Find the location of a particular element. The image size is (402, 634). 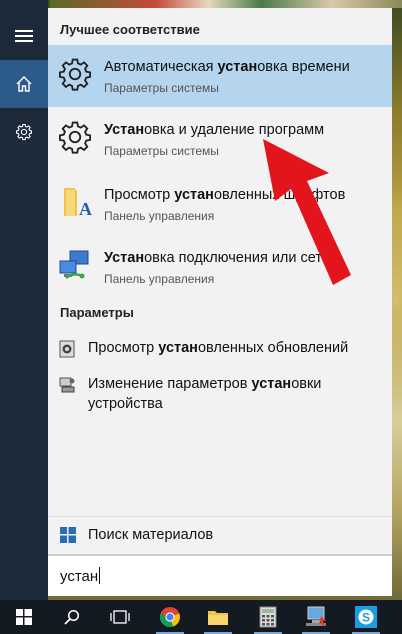

start-button is located at coordinates (24, 617).